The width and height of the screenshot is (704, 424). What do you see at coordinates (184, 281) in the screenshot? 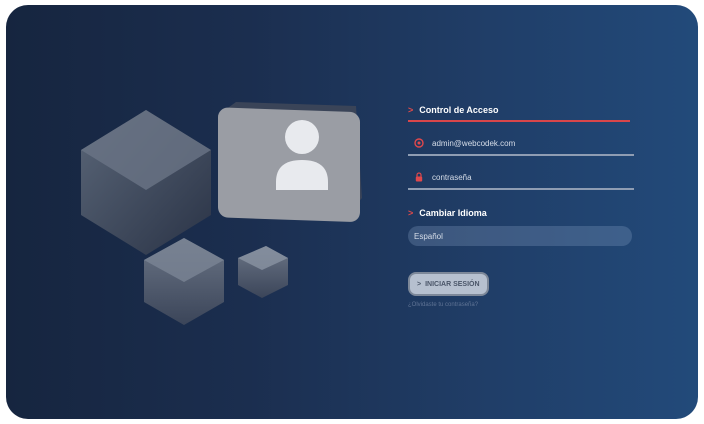
I see `cube-small` at bounding box center [184, 281].